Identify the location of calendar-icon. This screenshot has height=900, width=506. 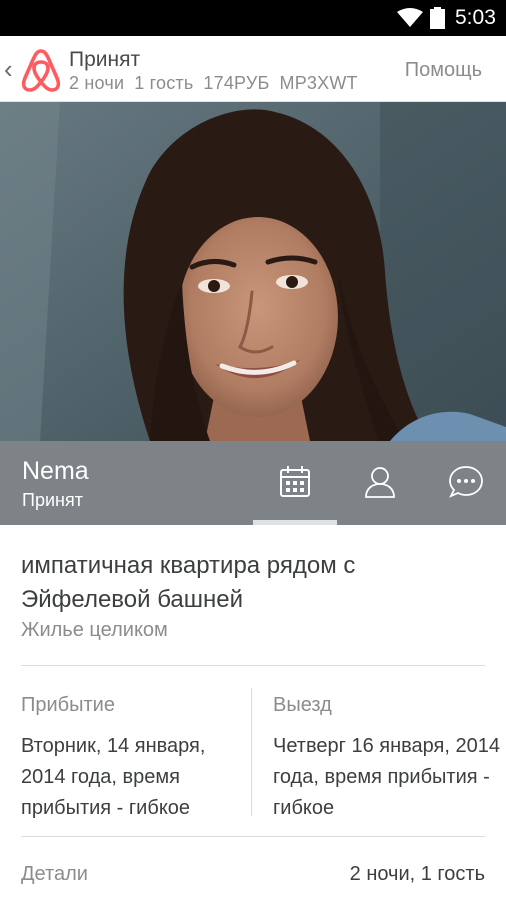
(295, 481).